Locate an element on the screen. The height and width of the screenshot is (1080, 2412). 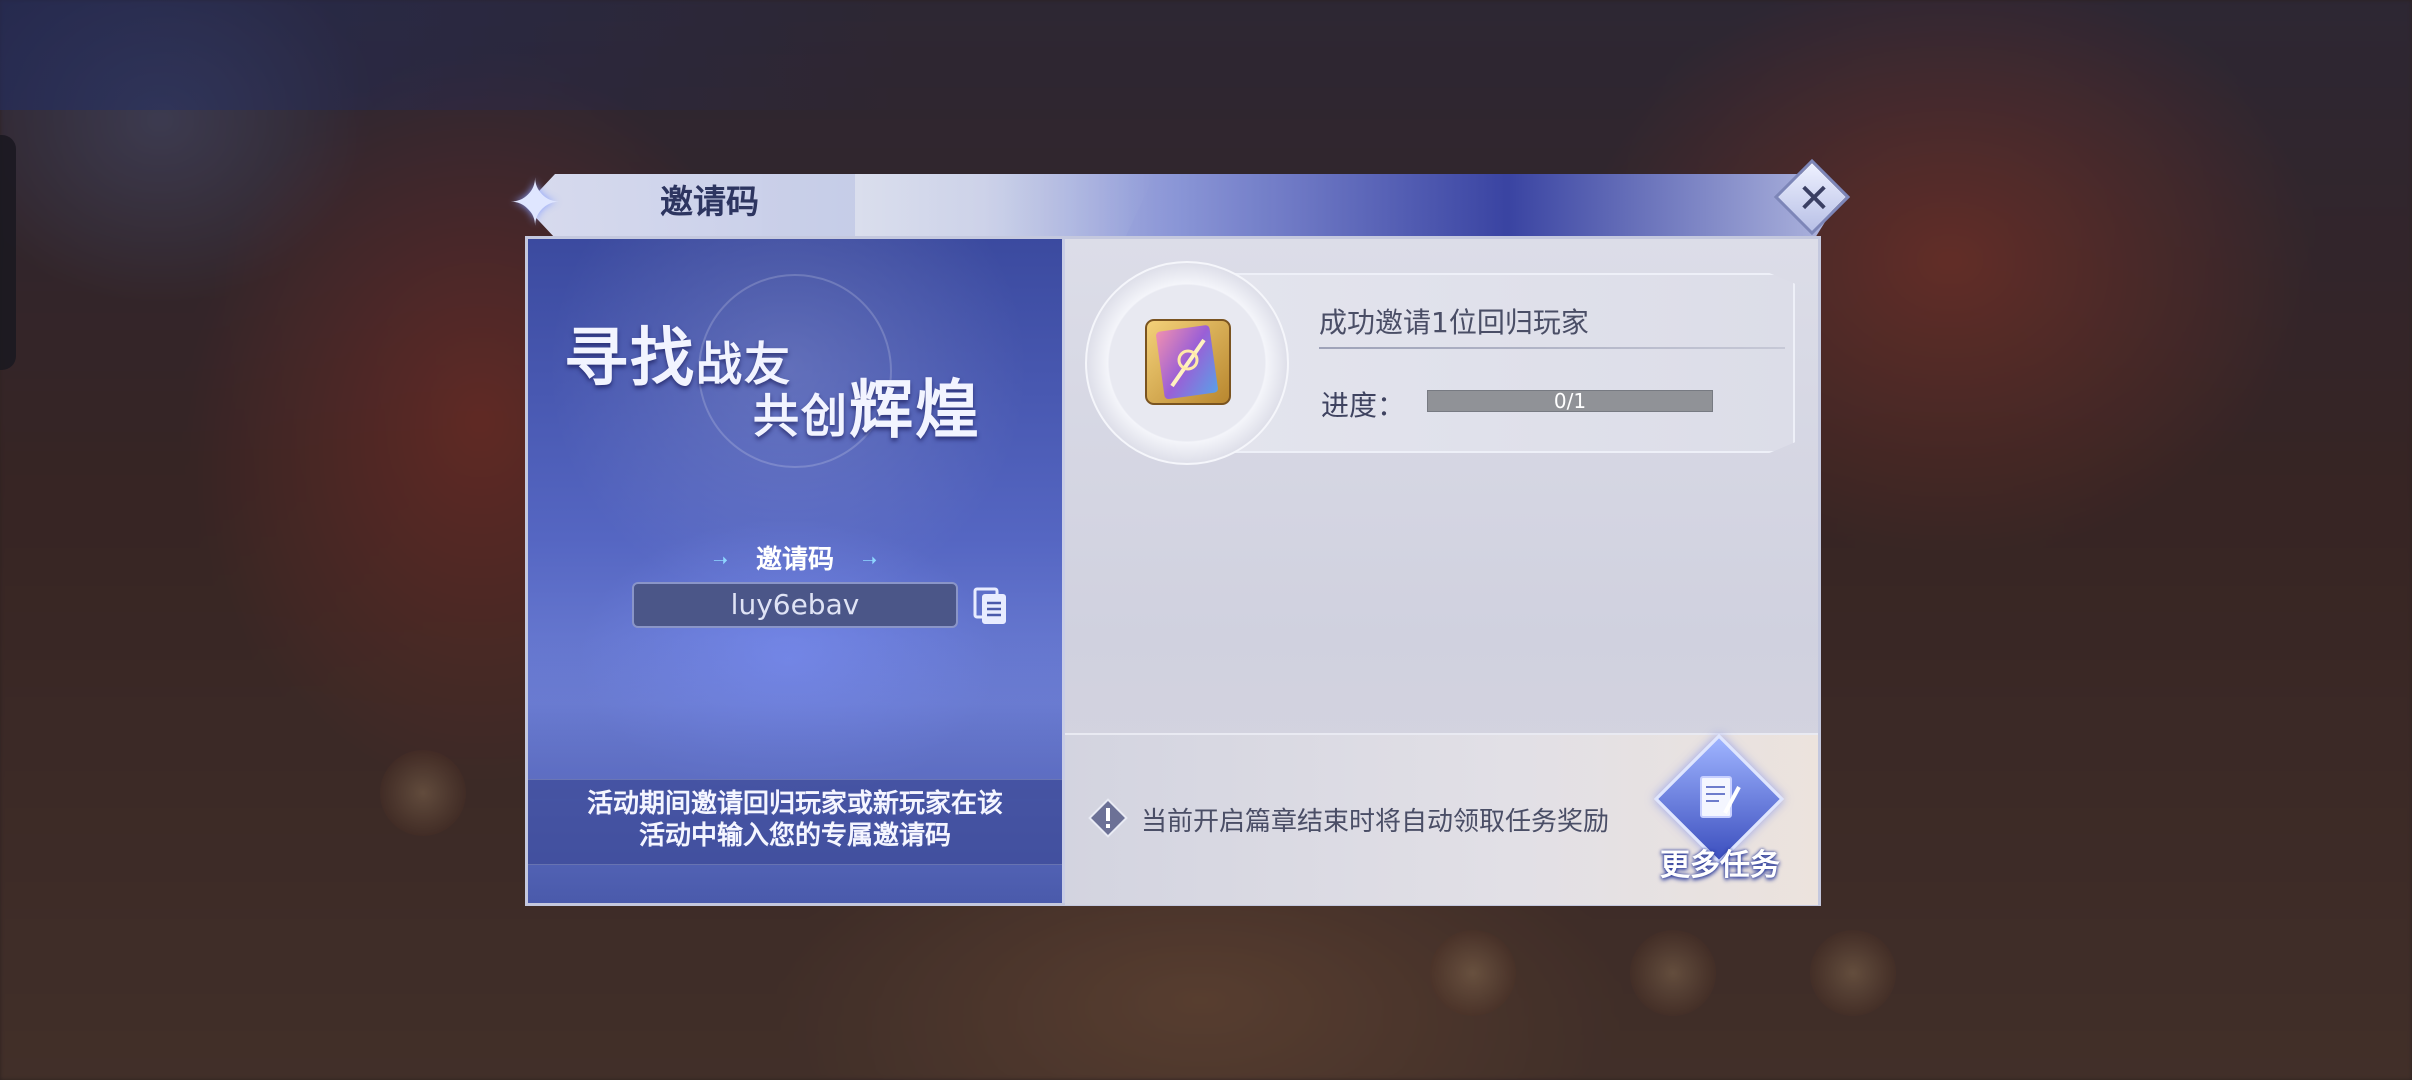
invite-code-label-text: 邀请码 is located at coordinates (794, 560).